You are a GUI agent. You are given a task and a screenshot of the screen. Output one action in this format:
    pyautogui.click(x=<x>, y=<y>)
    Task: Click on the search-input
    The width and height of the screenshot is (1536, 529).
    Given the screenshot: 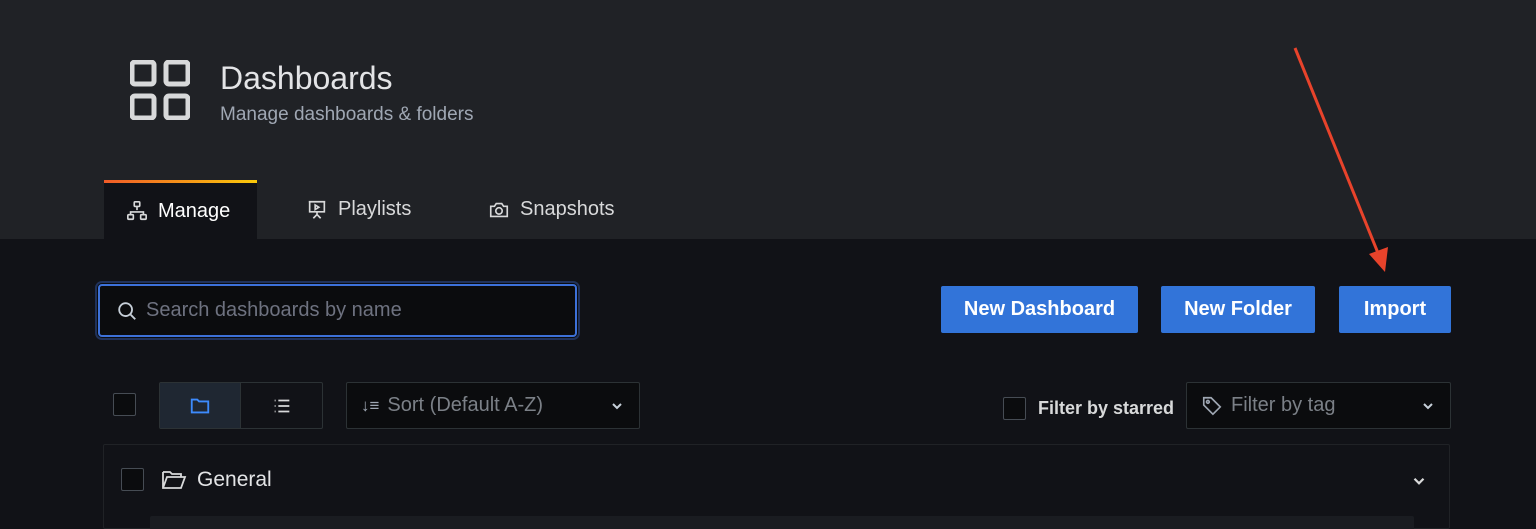 What is the action you would take?
    pyautogui.click(x=356, y=310)
    